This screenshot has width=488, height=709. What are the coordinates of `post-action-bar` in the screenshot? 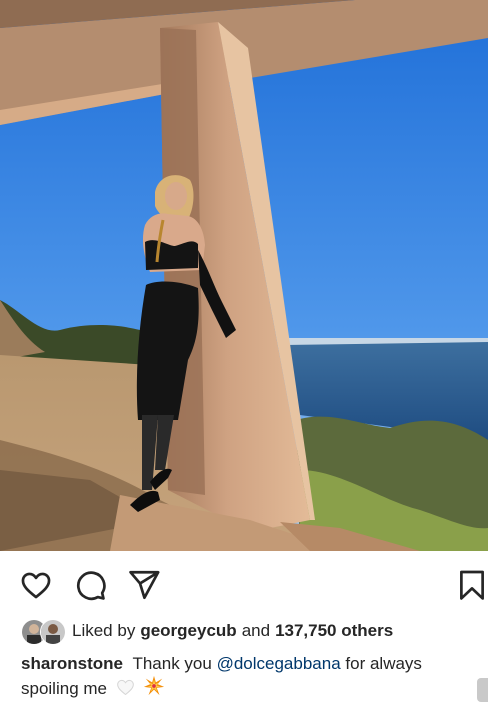 It's located at (244, 584).